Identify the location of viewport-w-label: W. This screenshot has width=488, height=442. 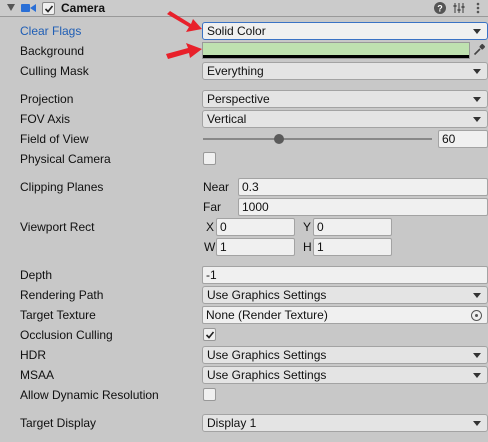
(210, 247).